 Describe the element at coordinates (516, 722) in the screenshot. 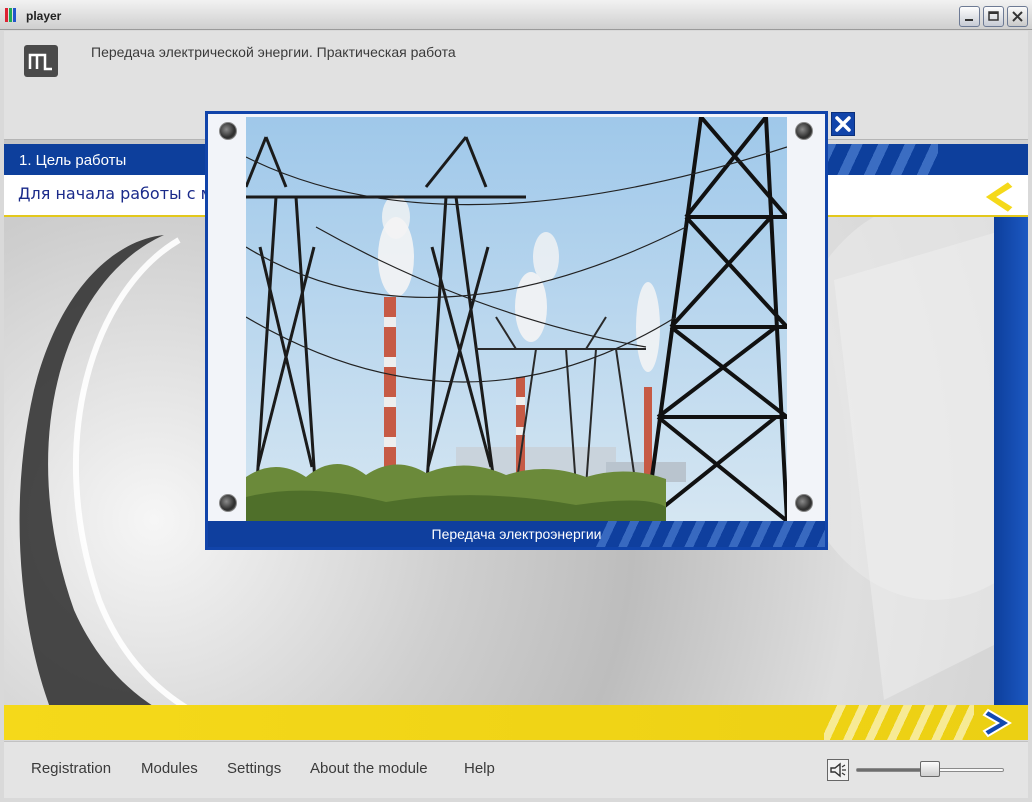

I see `bottom-nav-band` at that location.